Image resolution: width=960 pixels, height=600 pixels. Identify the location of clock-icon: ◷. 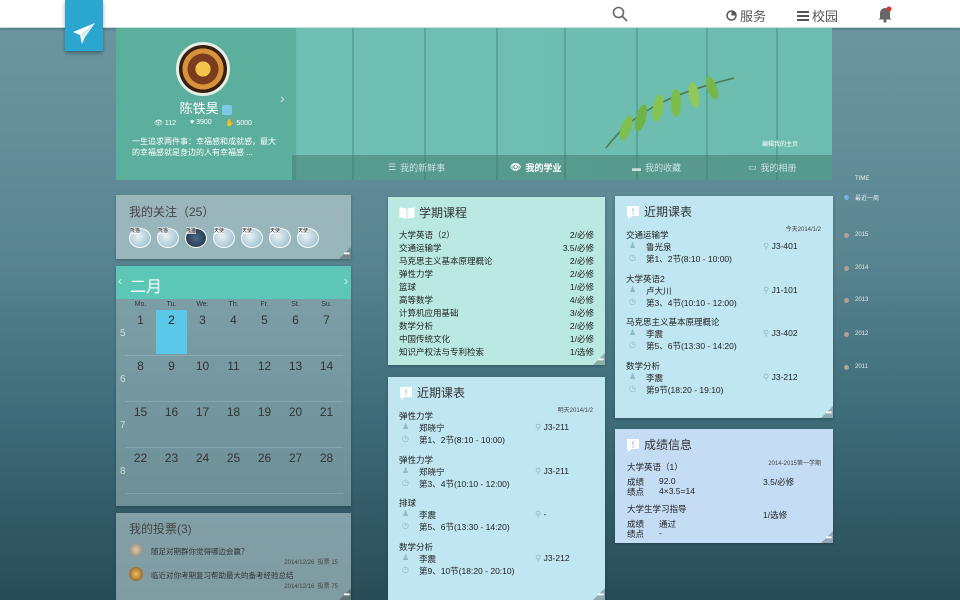
(632, 388).